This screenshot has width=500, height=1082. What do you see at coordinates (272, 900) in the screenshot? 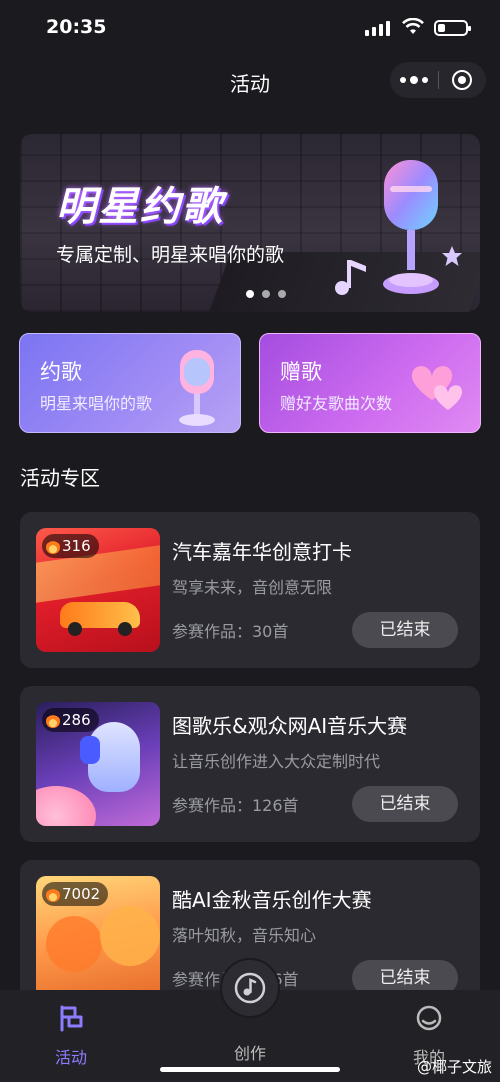
I see `activity-title: 酷AI金秋音乐创作大赛` at bounding box center [272, 900].